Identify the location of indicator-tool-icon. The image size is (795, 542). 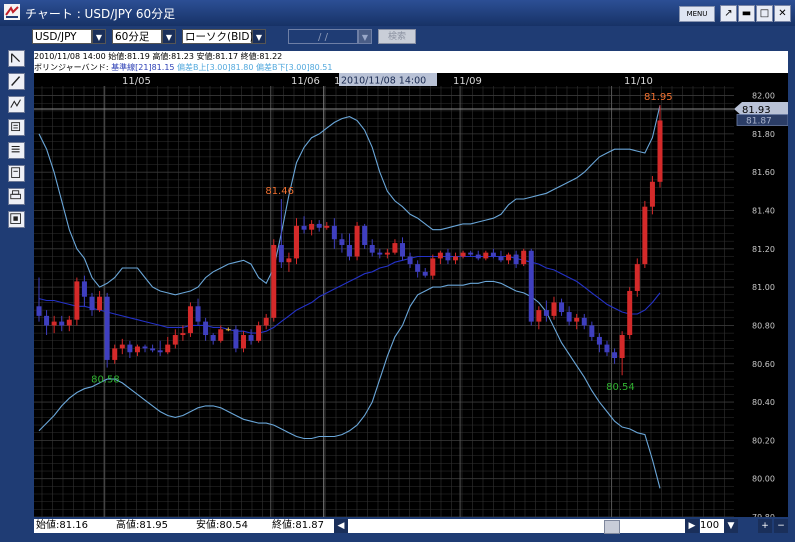
(16, 127).